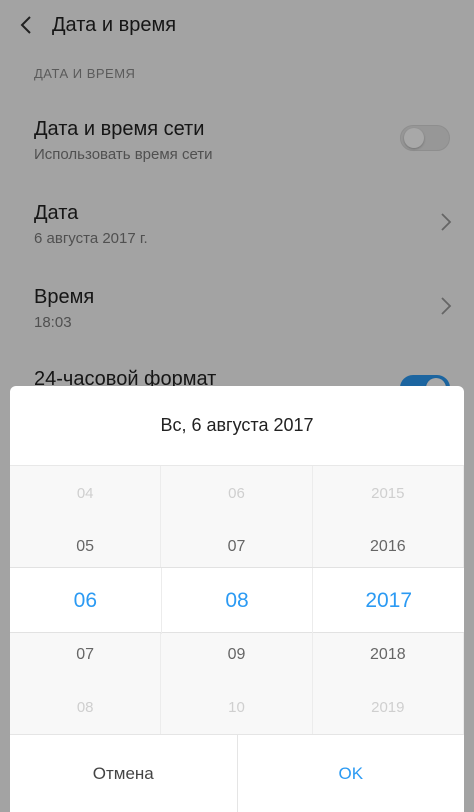 The width and height of the screenshot is (474, 812). What do you see at coordinates (85, 493) in the screenshot?
I see `day-option: 04` at bounding box center [85, 493].